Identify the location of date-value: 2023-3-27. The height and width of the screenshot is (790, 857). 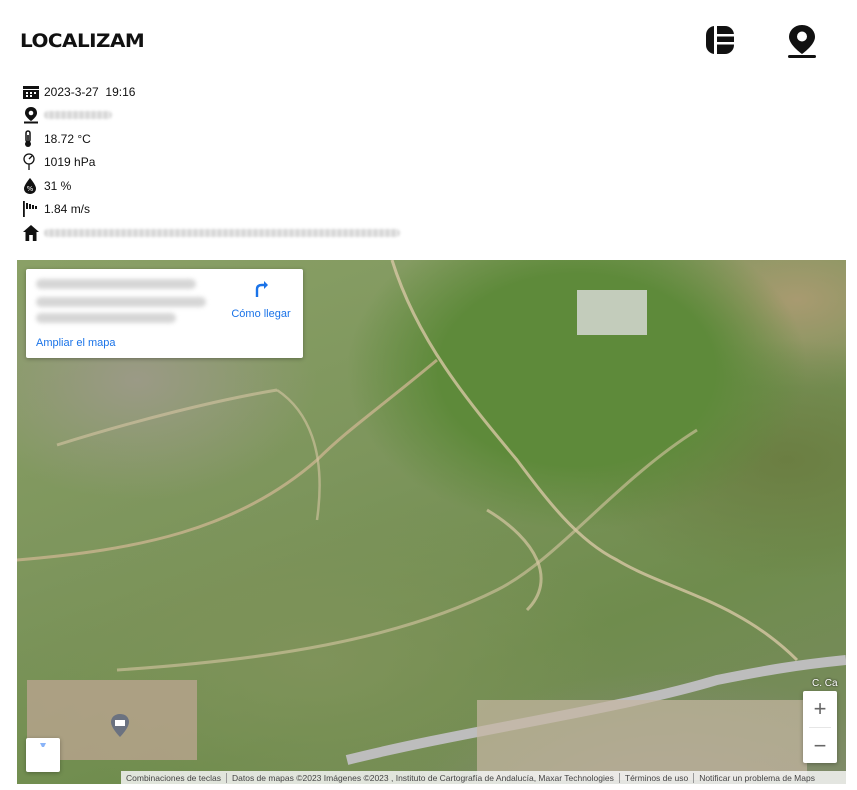
(71, 91).